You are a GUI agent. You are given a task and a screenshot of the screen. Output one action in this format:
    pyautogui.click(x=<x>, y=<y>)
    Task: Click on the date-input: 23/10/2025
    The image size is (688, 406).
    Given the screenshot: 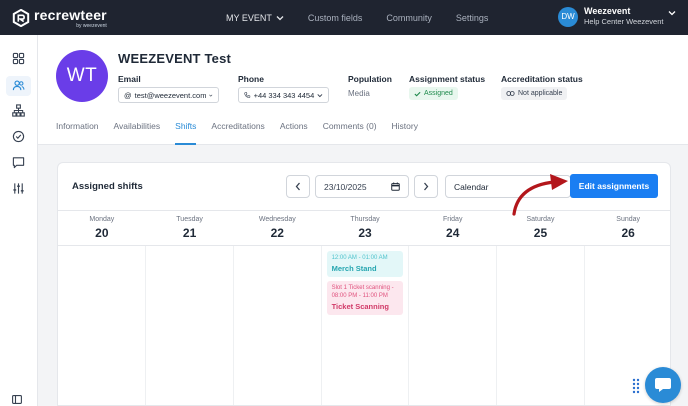 What is the action you would take?
    pyautogui.click(x=362, y=186)
    